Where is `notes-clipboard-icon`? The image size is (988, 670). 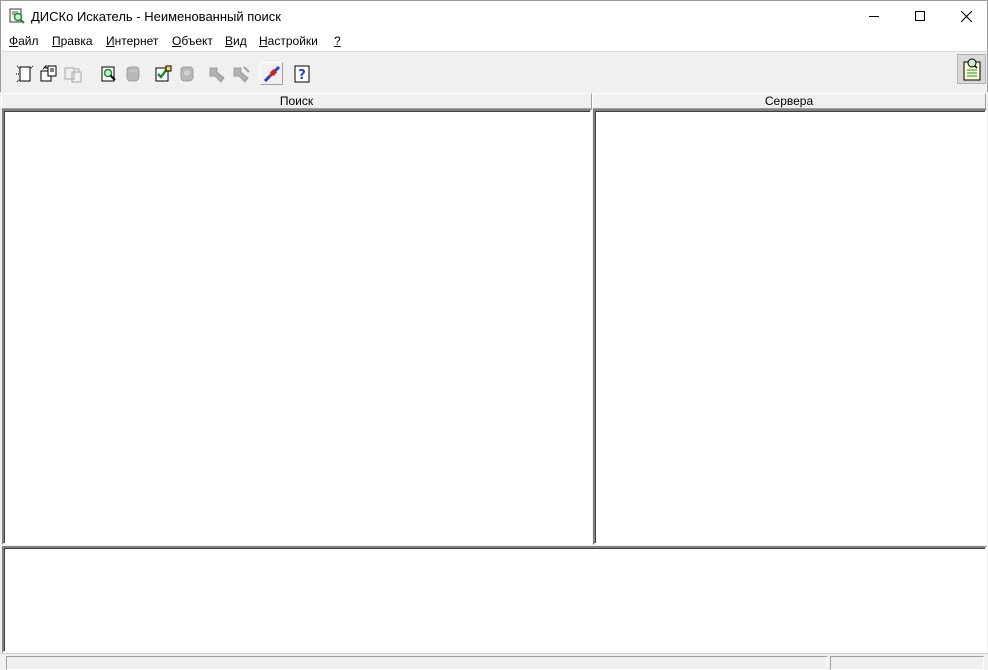 notes-clipboard-icon is located at coordinates (971, 69).